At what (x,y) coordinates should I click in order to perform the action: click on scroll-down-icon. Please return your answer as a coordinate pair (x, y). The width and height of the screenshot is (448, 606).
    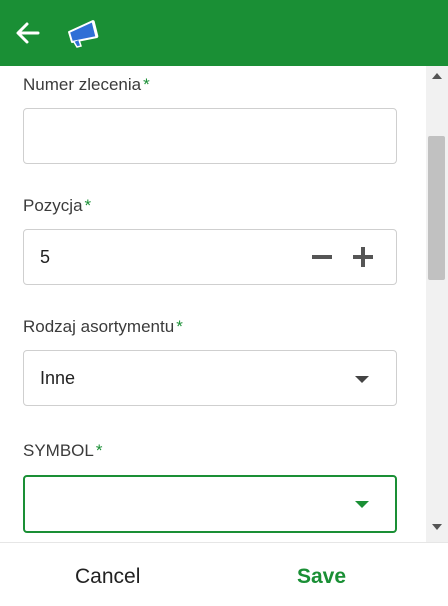
    Looking at the image, I should click on (437, 527).